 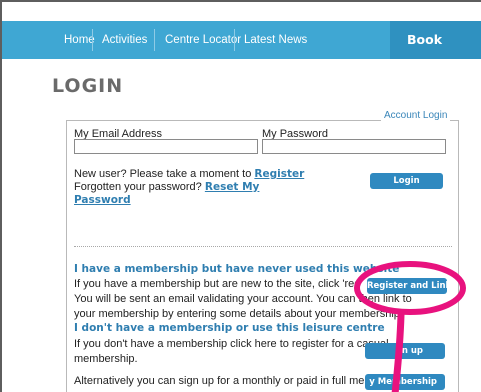 What do you see at coordinates (410, 288) in the screenshot?
I see `highlight-circle-annotation` at bounding box center [410, 288].